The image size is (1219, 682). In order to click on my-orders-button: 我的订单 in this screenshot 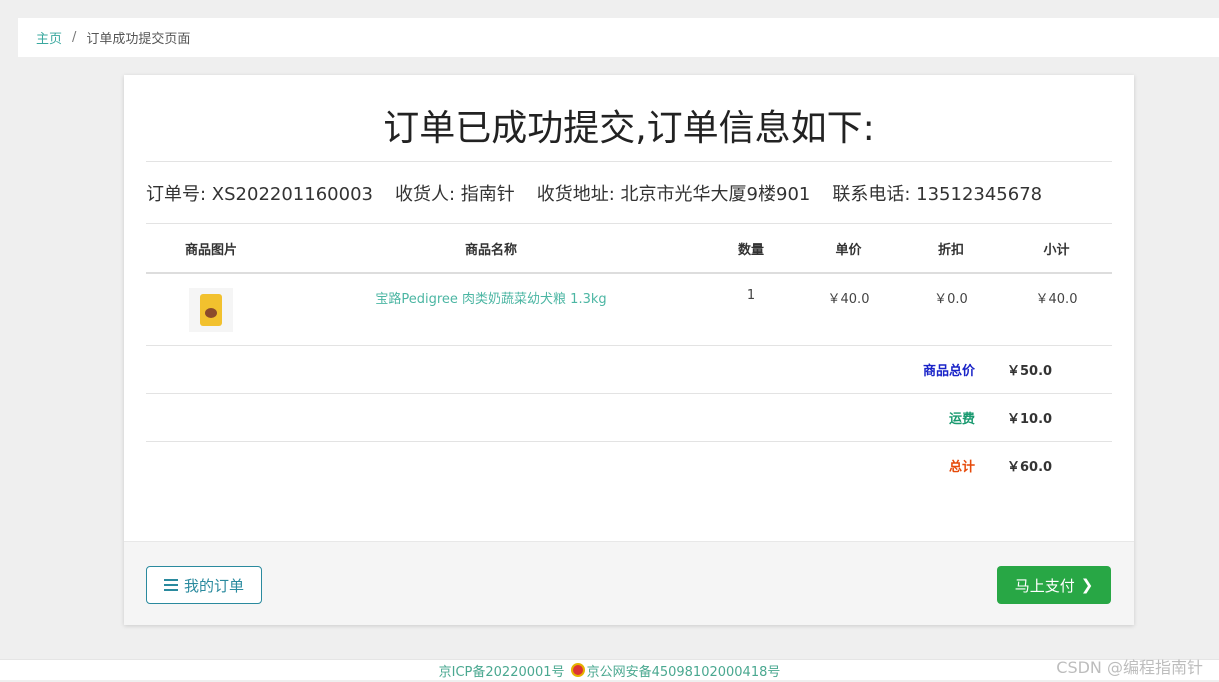, I will do `click(204, 585)`.